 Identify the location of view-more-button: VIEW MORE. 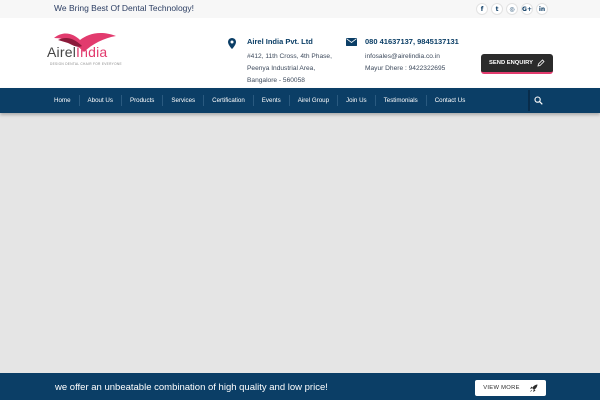
(510, 388).